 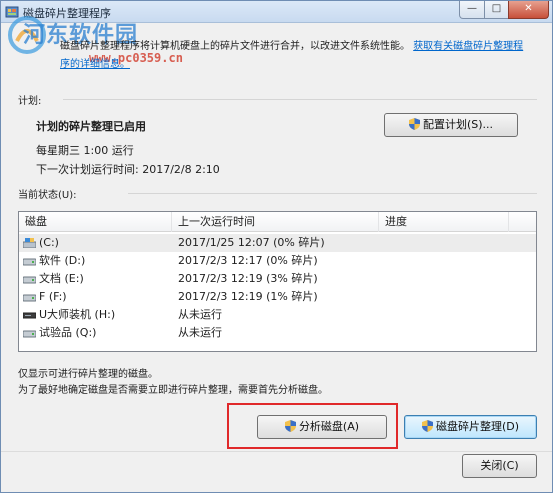 I want to click on defragment-disk-button: 磁盘碎片整理(D), so click(x=470, y=427).